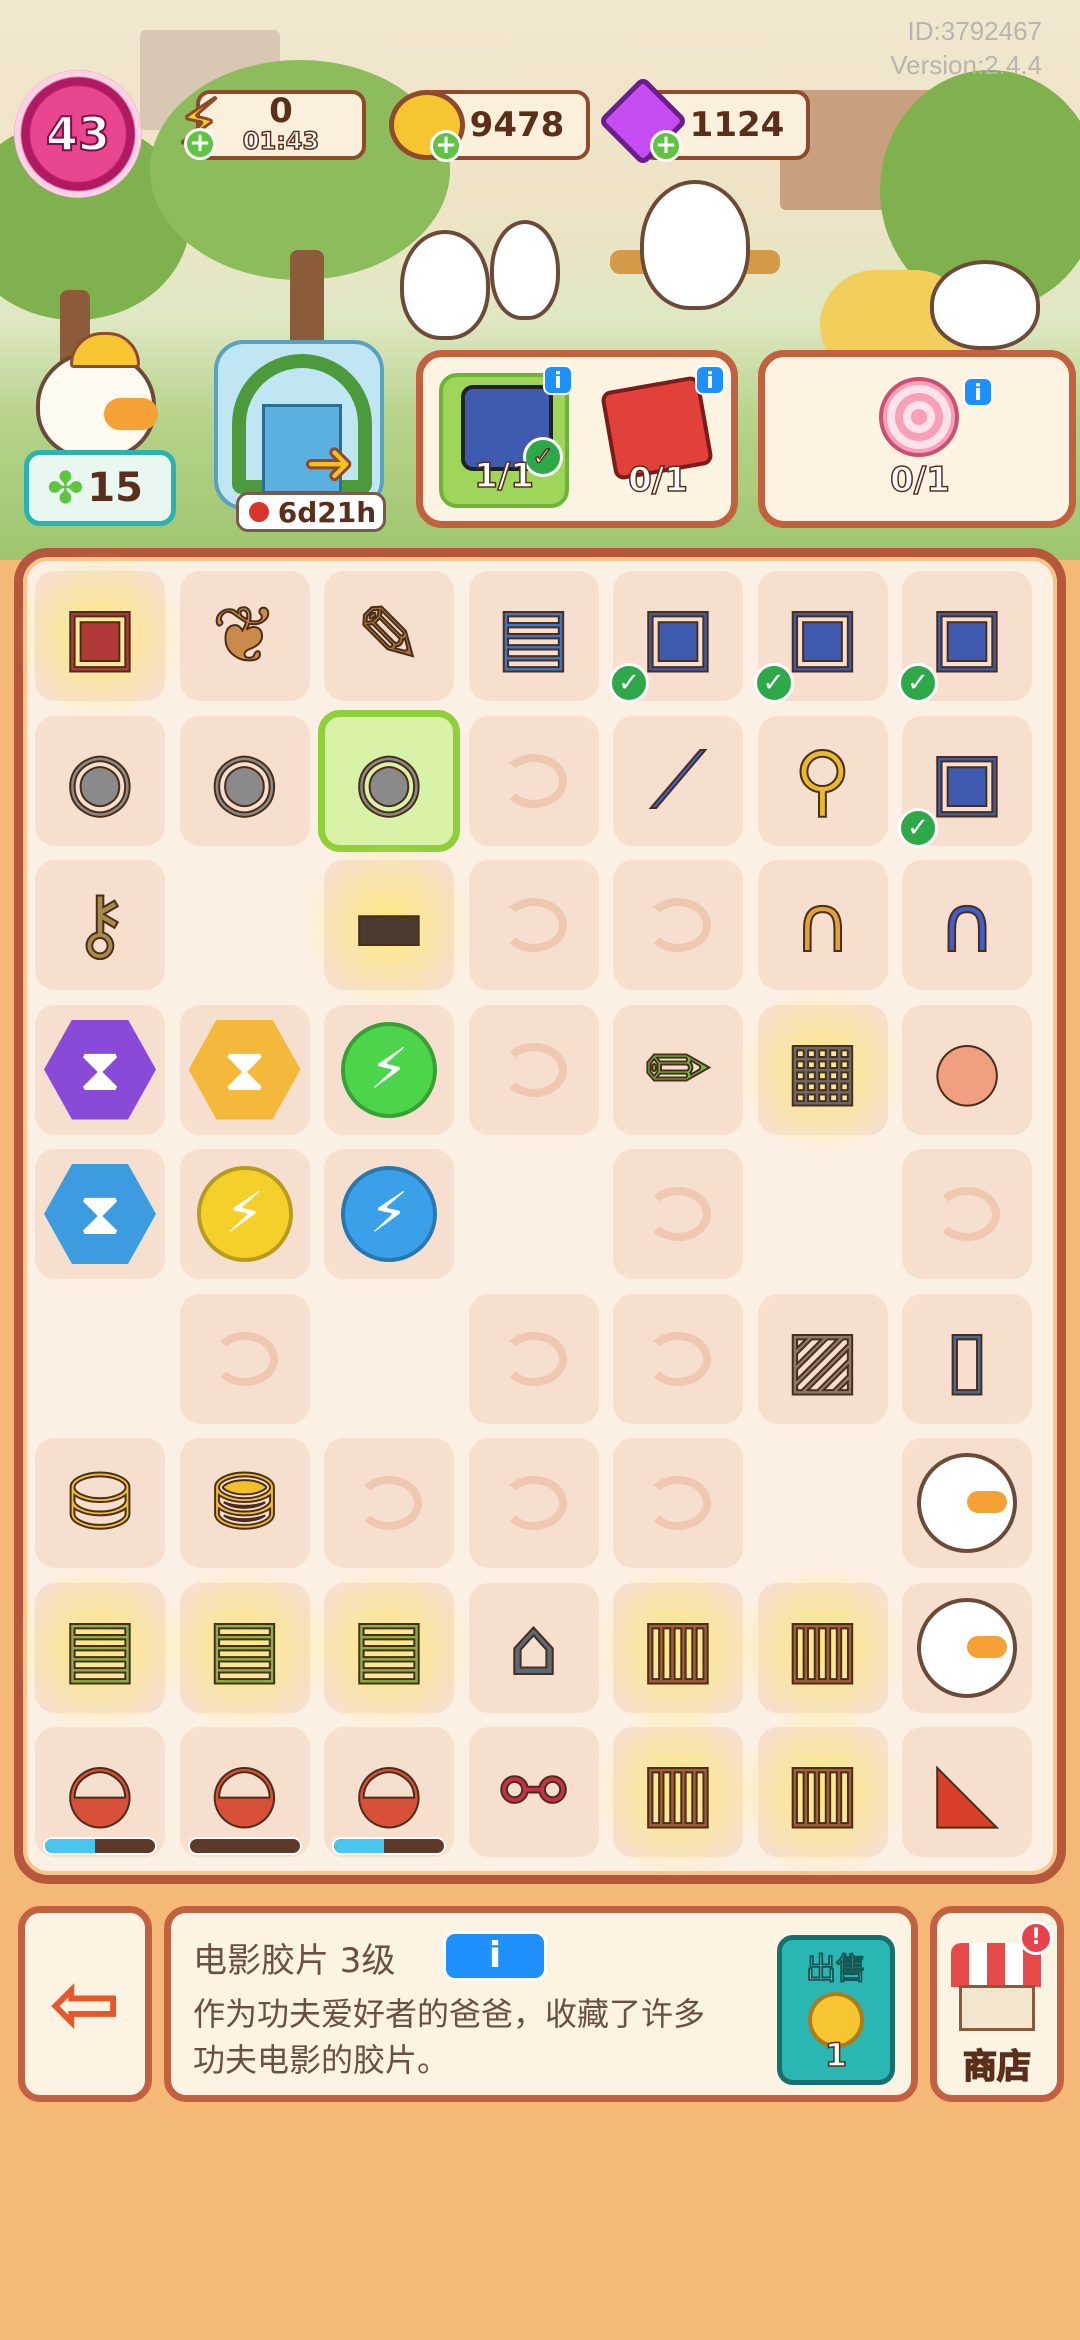 The width and height of the screenshot is (1080, 2340). Describe the element at coordinates (967, 1358) in the screenshot. I see `board-item-poster-board: ▯` at that location.